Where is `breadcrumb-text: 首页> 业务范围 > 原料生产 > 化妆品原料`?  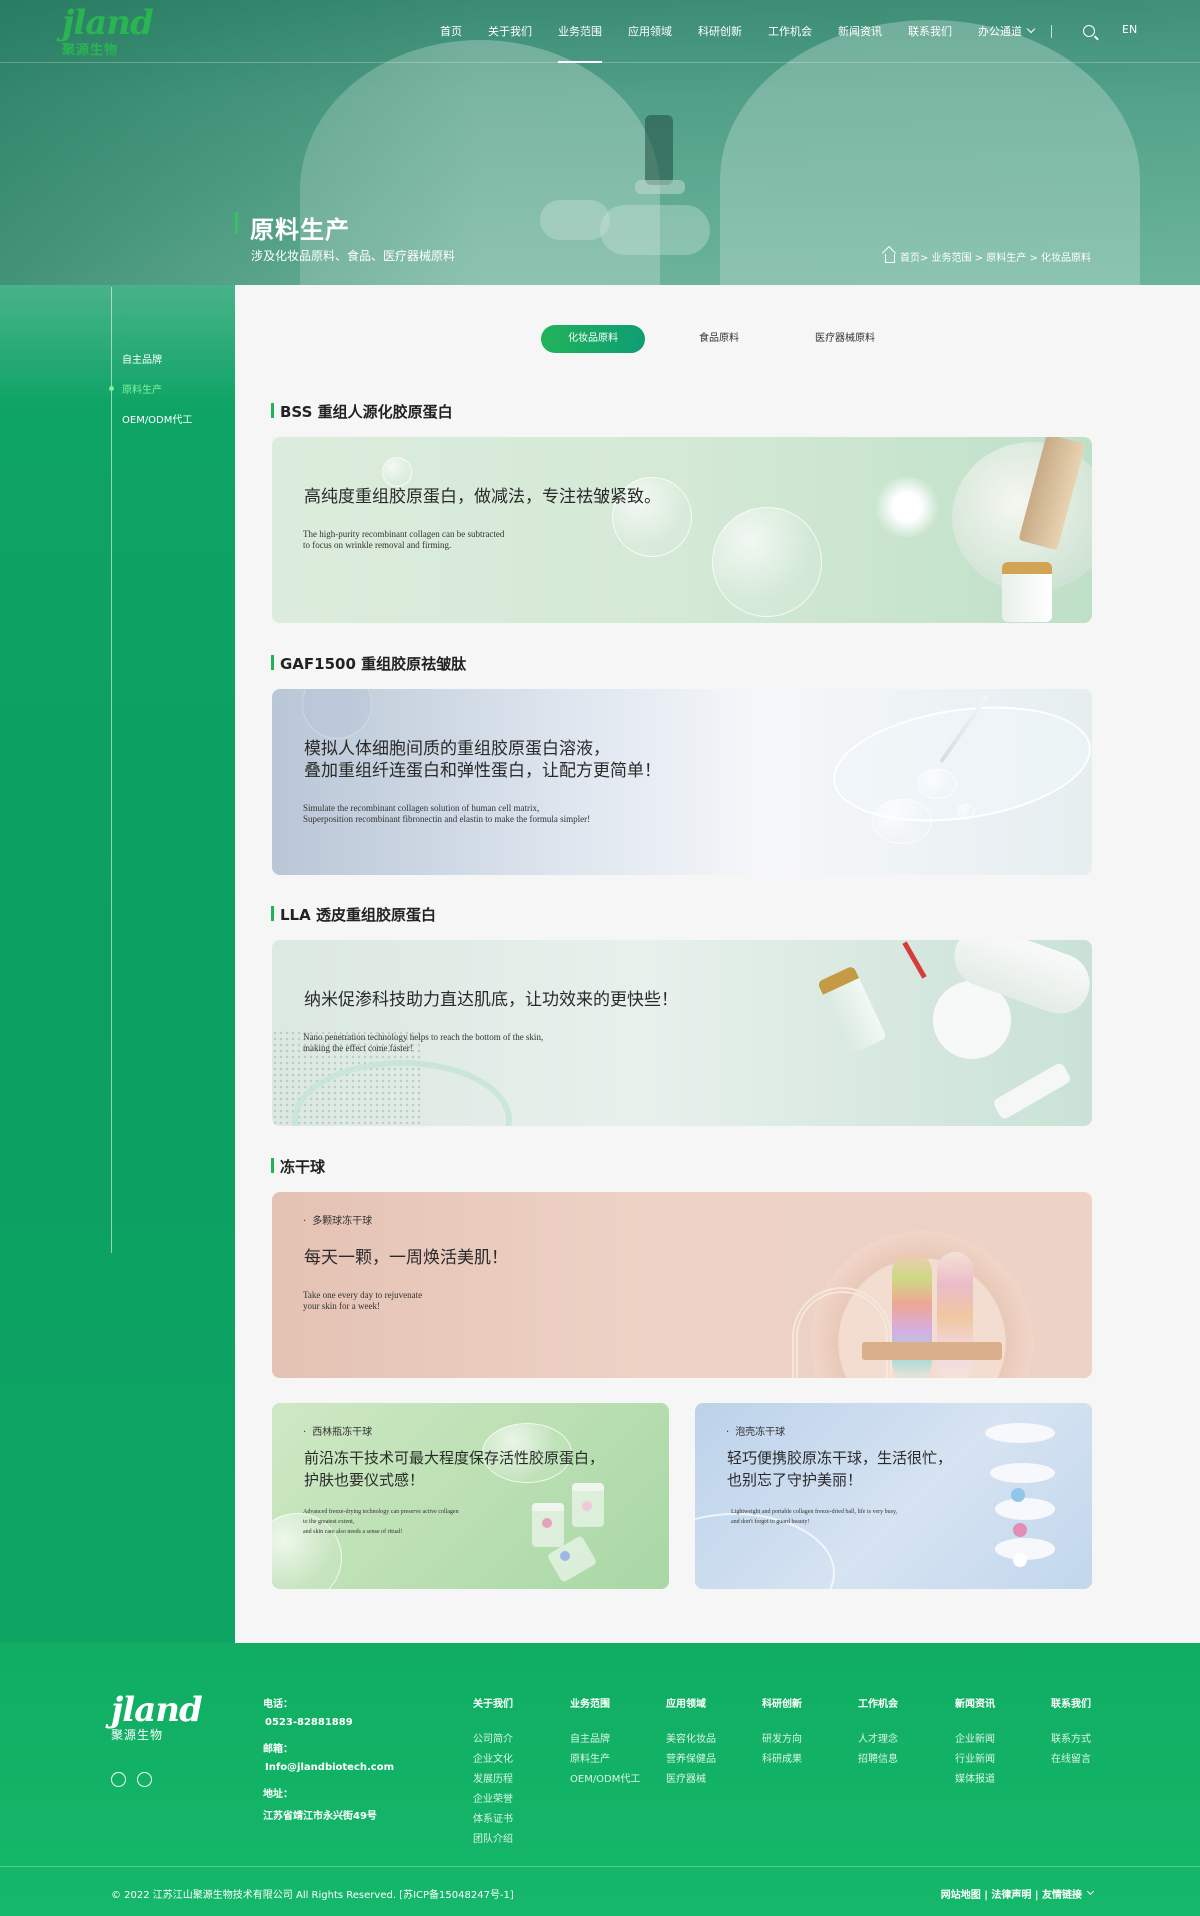 breadcrumb-text: 首页> 业务范围 > 原料生产 > 化妆品原料 is located at coordinates (995, 256).